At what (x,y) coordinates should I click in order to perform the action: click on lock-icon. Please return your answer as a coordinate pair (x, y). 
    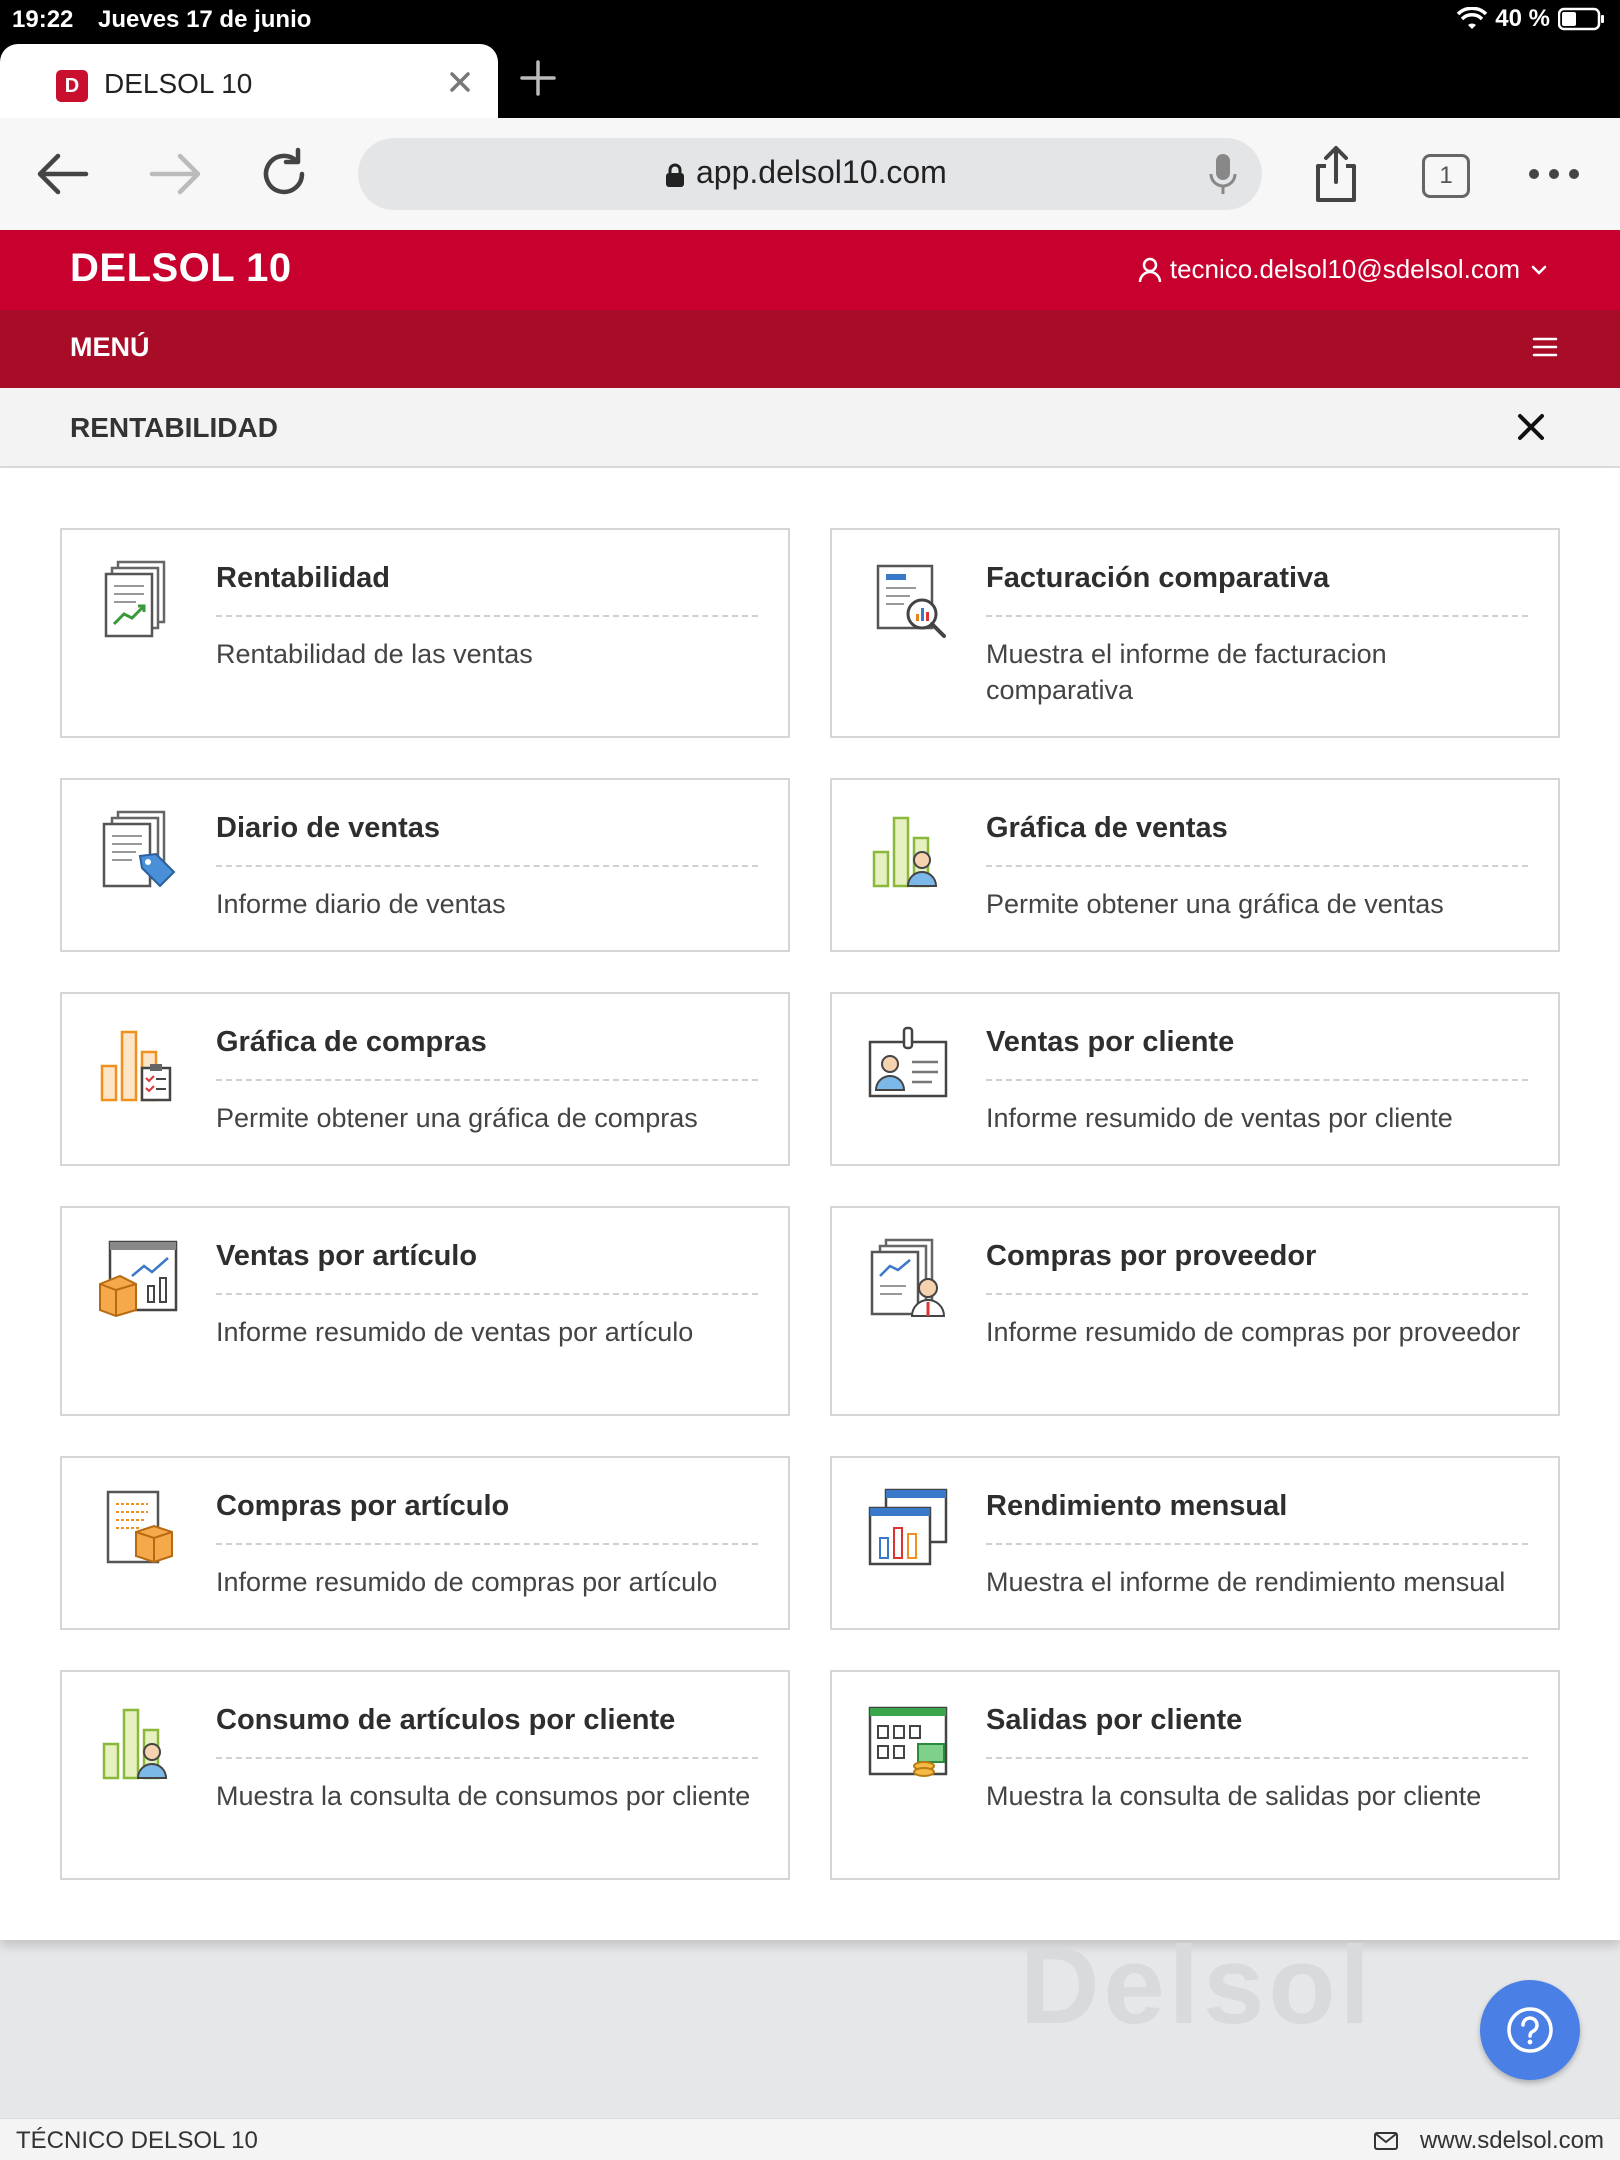
    Looking at the image, I should click on (675, 175).